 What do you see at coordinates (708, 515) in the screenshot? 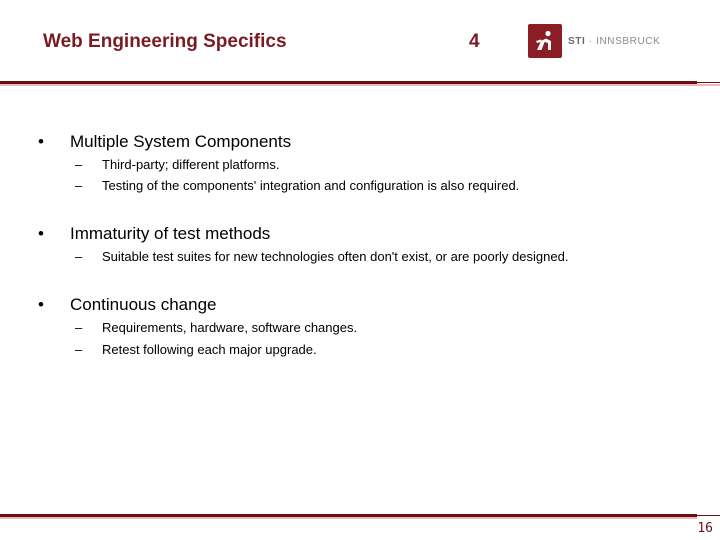
I see `footer-rule-end` at bounding box center [708, 515].